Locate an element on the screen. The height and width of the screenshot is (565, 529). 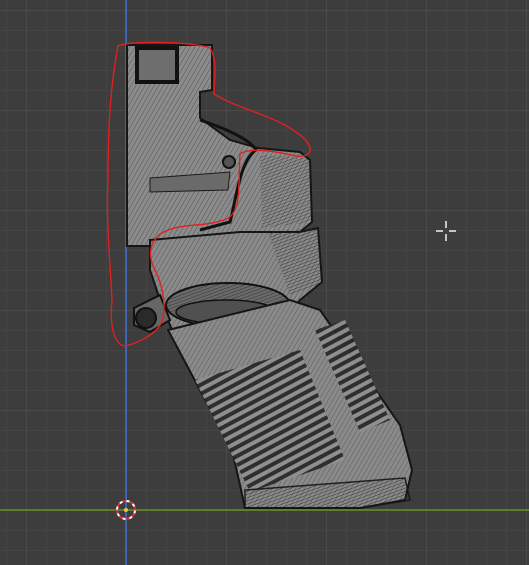
crosshair-cursor-icon is located at coordinates (446, 231).